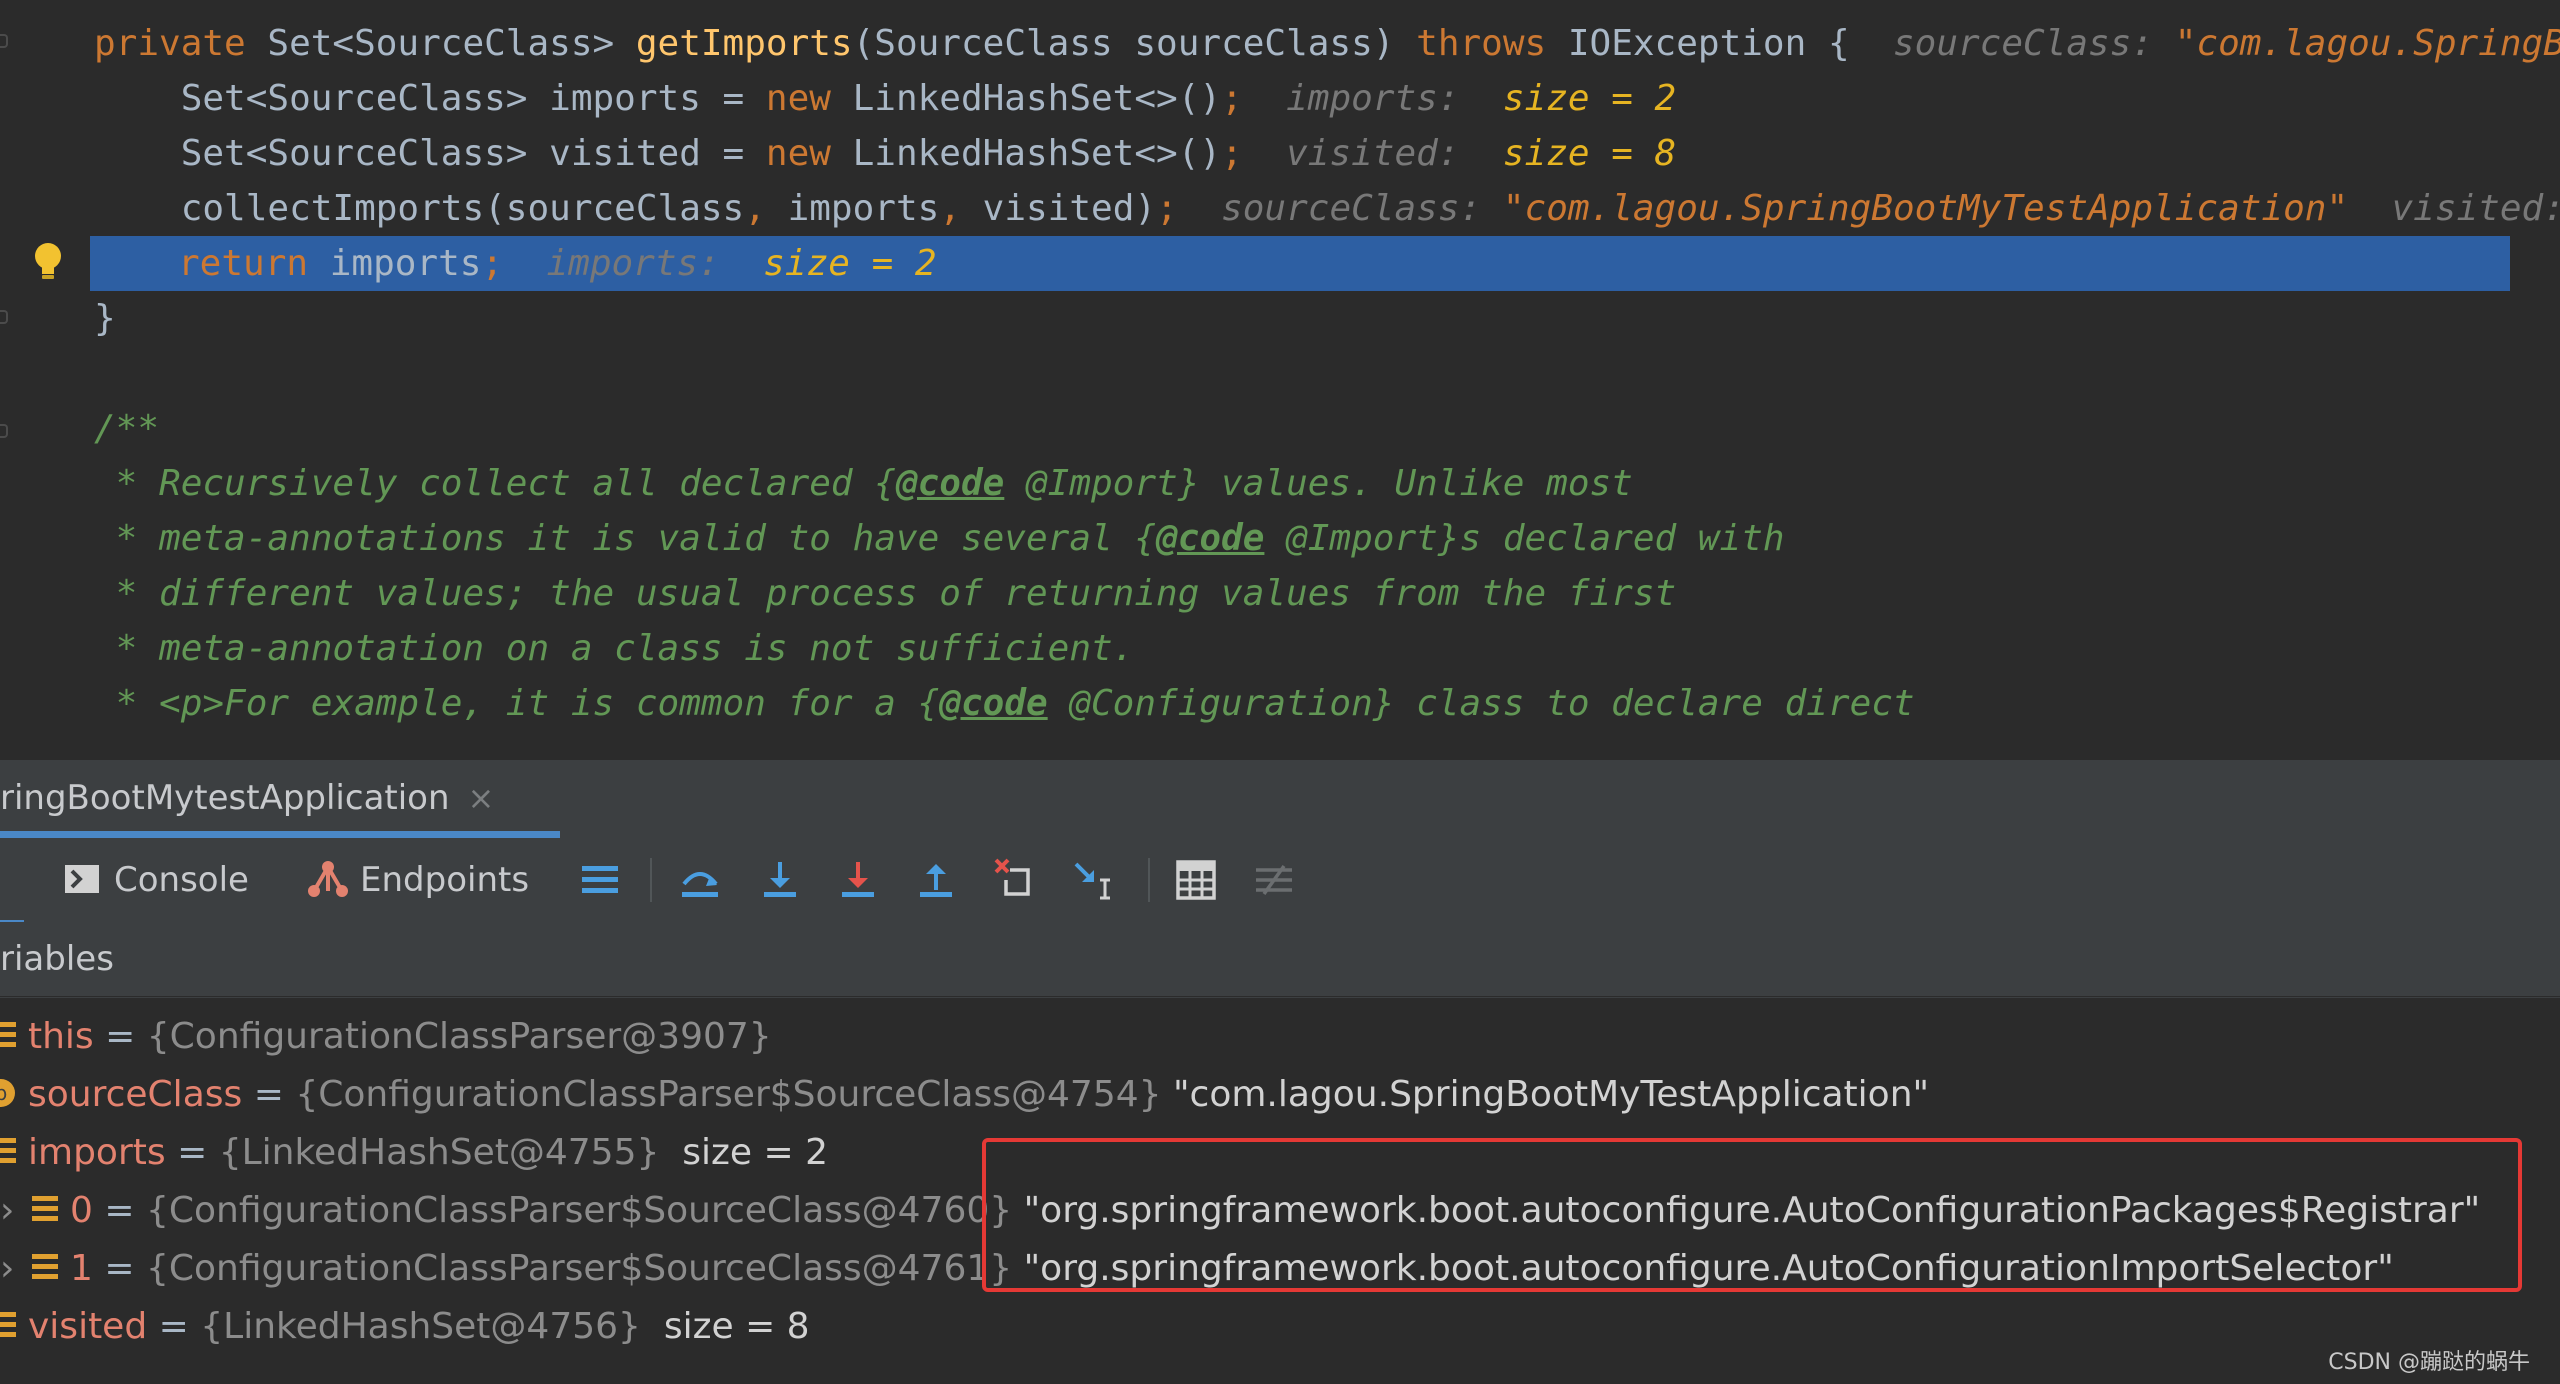 The image size is (2560, 1384). I want to click on force-step-into-icon, so click(858, 880).